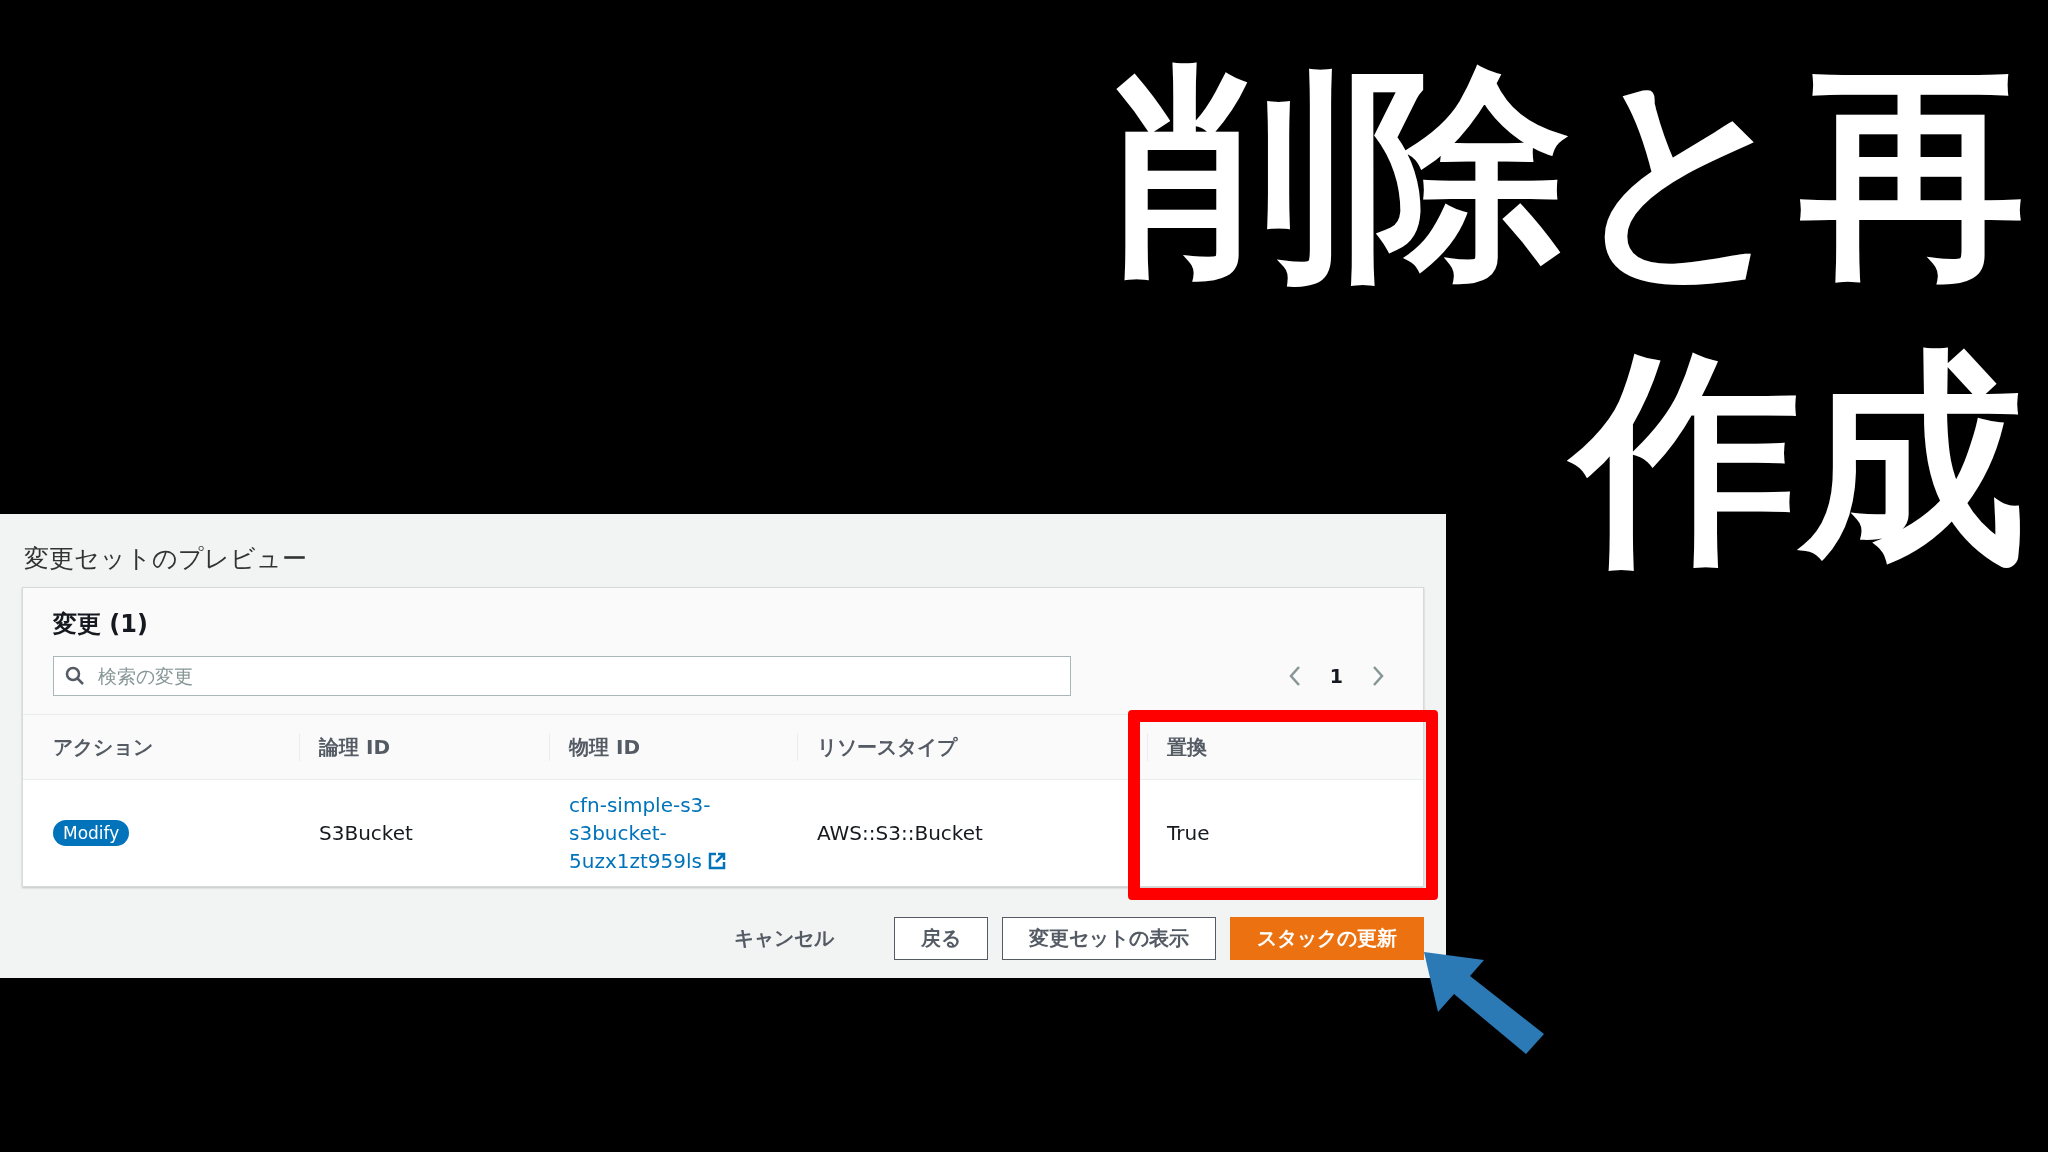 The height and width of the screenshot is (1152, 2048). Describe the element at coordinates (166, 559) in the screenshot. I see `panel-title: 変更セットのプレビュー` at that location.